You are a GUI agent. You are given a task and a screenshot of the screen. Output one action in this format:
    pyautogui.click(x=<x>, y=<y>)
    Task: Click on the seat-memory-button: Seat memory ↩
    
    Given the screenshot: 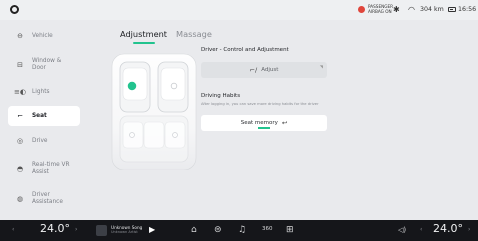 What is the action you would take?
    pyautogui.click(x=264, y=123)
    